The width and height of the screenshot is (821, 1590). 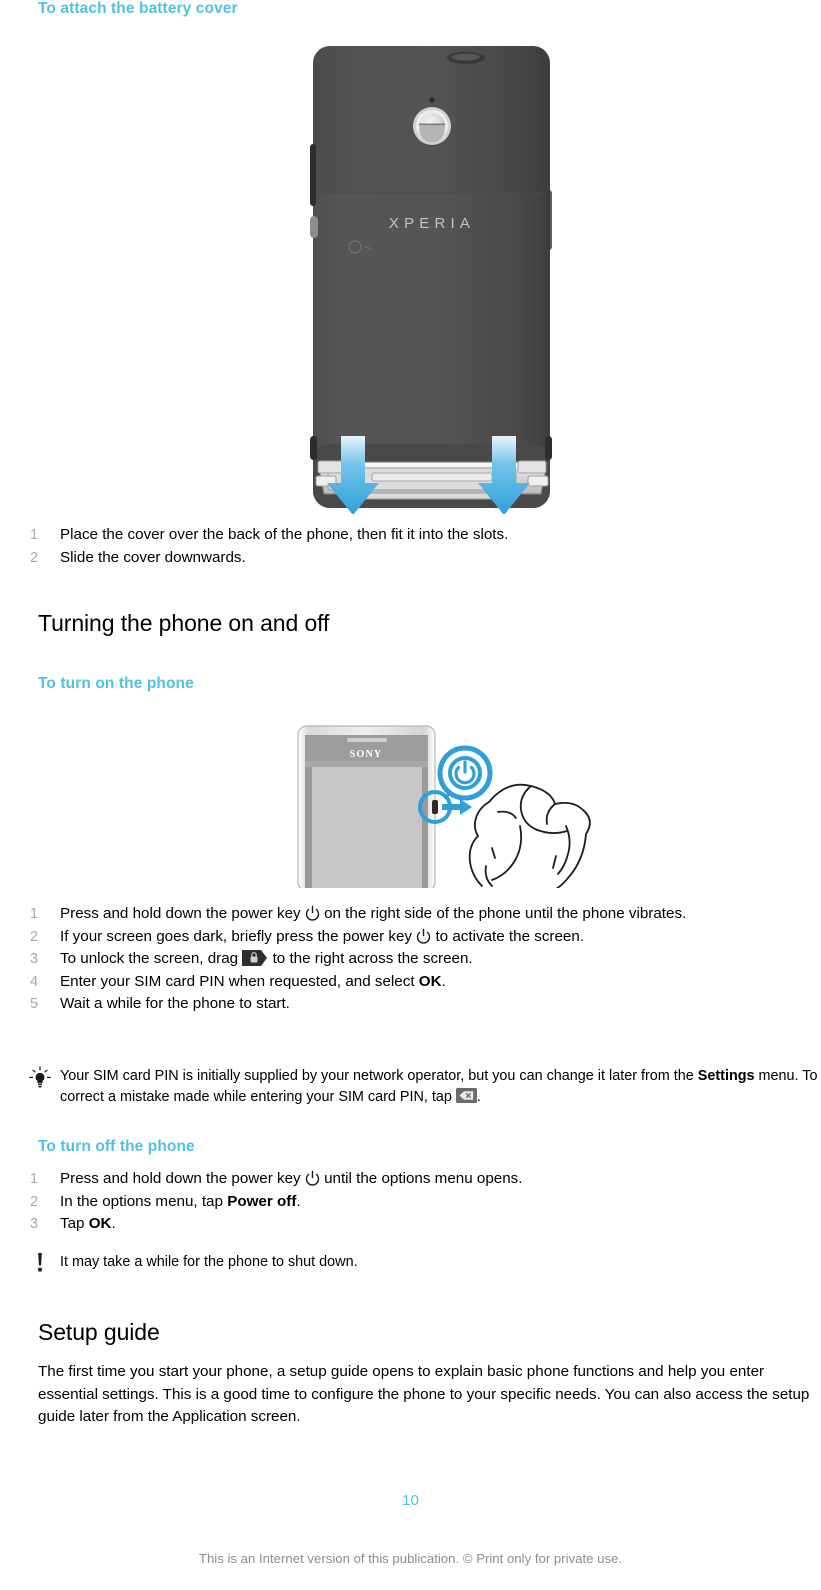 What do you see at coordinates (116, 1146) in the screenshot?
I see `heading-turn-off-phone: To turn off the phone` at bounding box center [116, 1146].